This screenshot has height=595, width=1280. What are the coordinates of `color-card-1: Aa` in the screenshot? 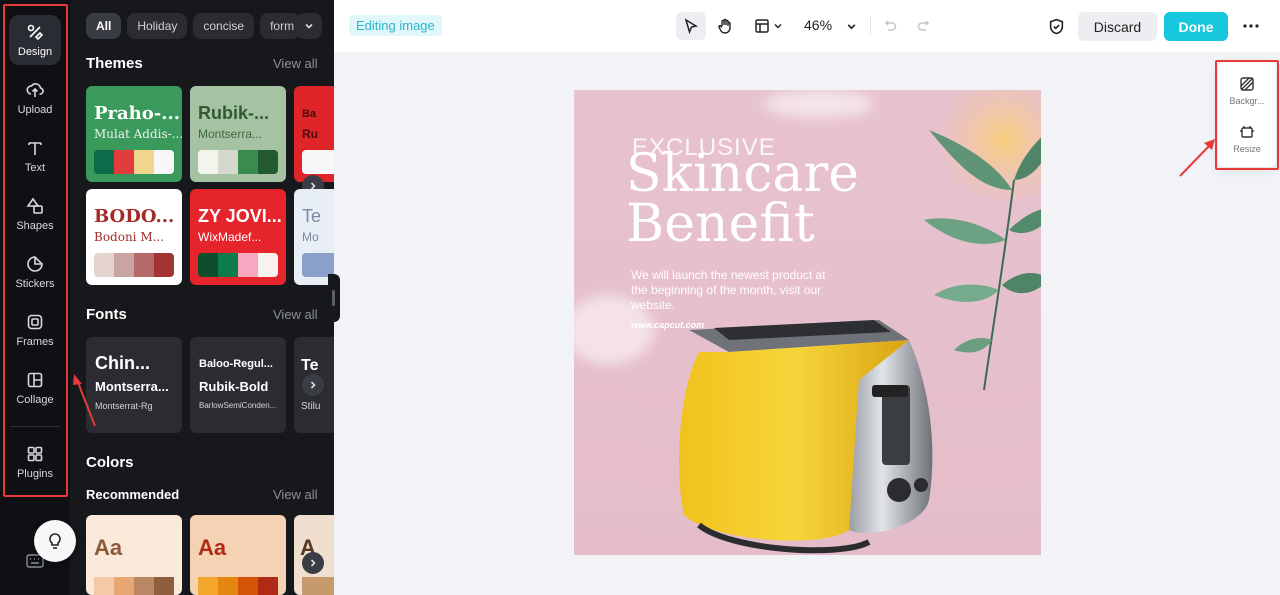 It's located at (134, 555).